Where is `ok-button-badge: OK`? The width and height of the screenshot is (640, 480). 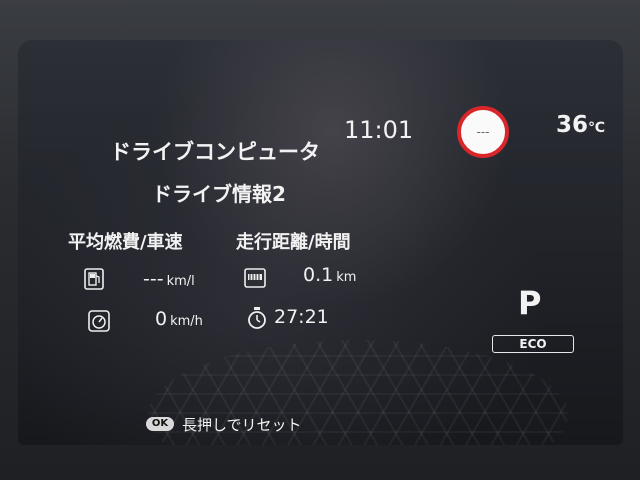 ok-button-badge: OK is located at coordinates (160, 424).